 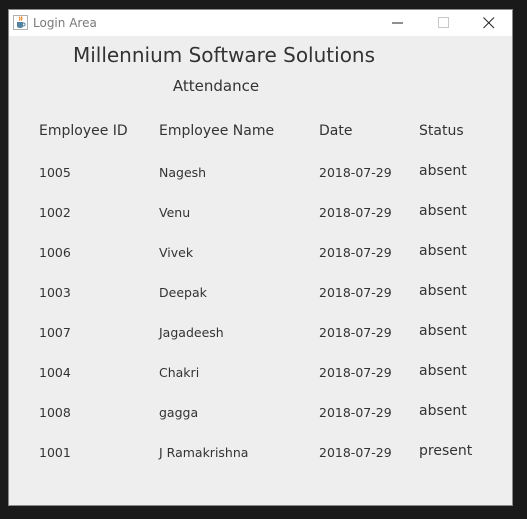 What do you see at coordinates (260, 23) in the screenshot?
I see `title-bar: Login Area` at bounding box center [260, 23].